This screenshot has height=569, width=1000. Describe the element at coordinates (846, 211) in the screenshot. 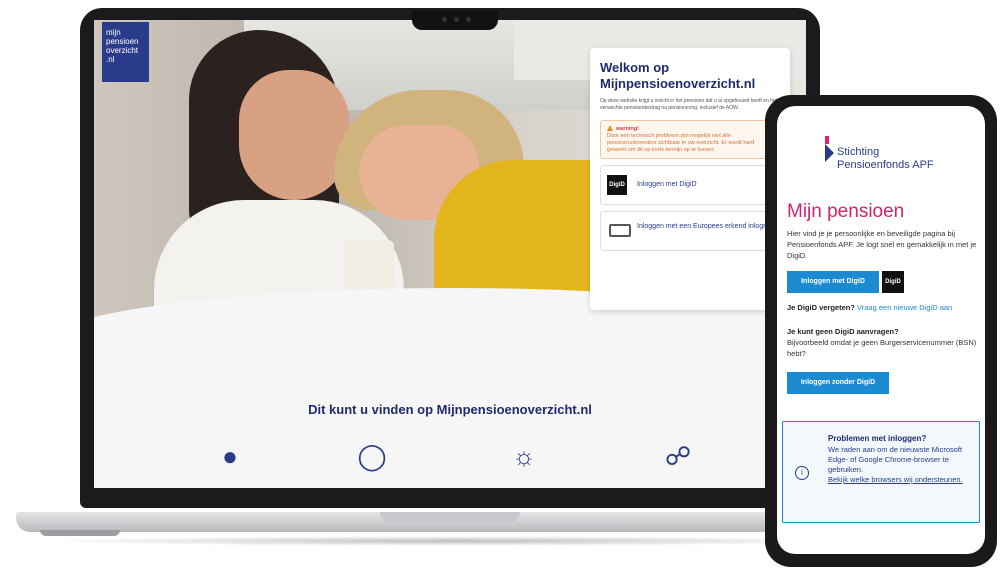

I see `page-title: Mijn pensioen` at that location.